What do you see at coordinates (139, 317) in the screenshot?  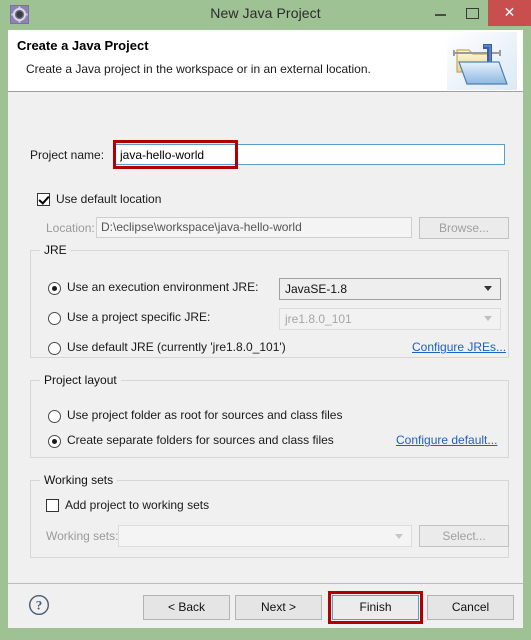 I see `radio-label: Use a project specific JRE:` at bounding box center [139, 317].